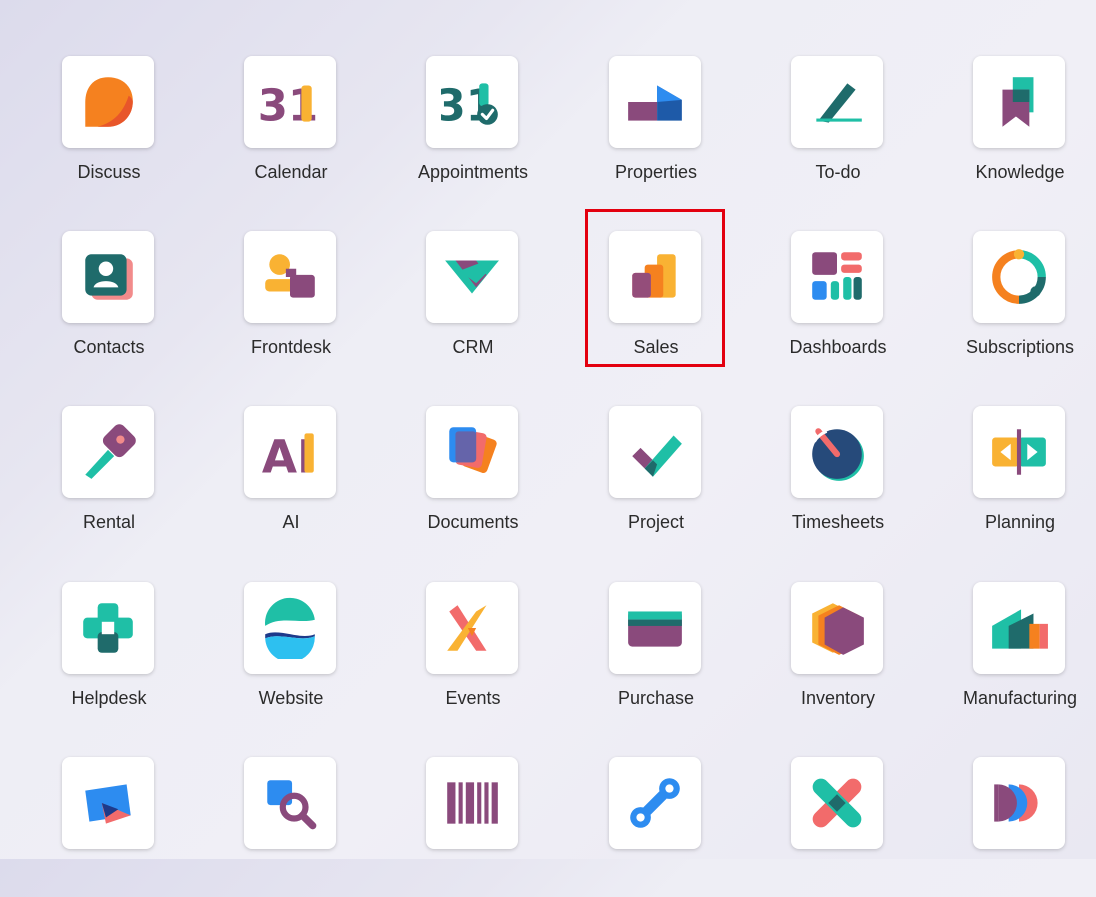  Describe the element at coordinates (290, 452) in the screenshot. I see `ai-icon: AI` at that location.